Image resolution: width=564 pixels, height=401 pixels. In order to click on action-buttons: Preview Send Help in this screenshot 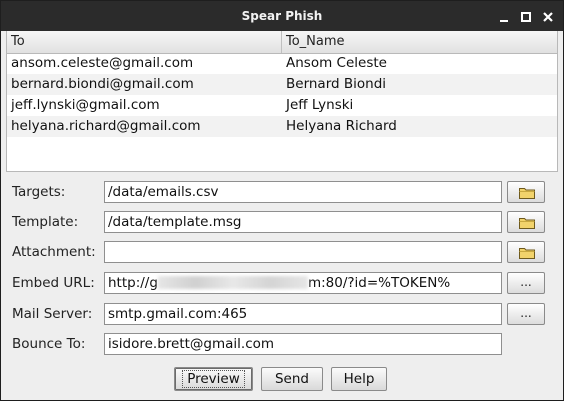, I will do `click(282, 380)`.